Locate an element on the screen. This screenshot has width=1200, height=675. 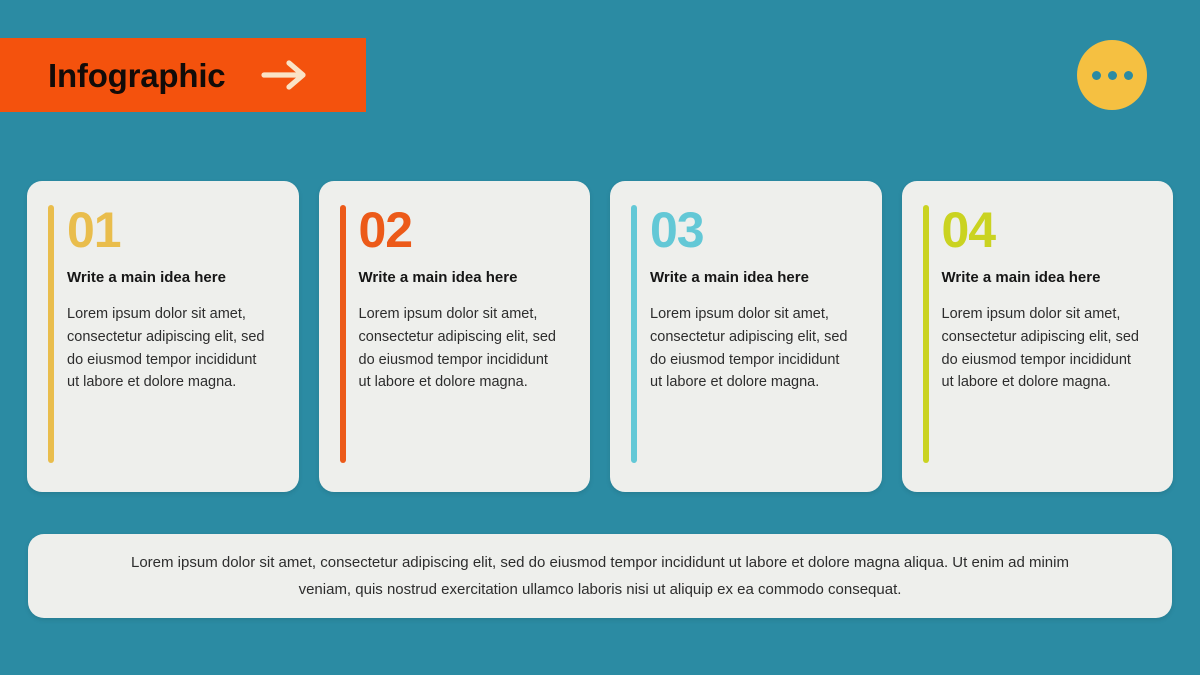
card-number: 01 is located at coordinates (94, 230).